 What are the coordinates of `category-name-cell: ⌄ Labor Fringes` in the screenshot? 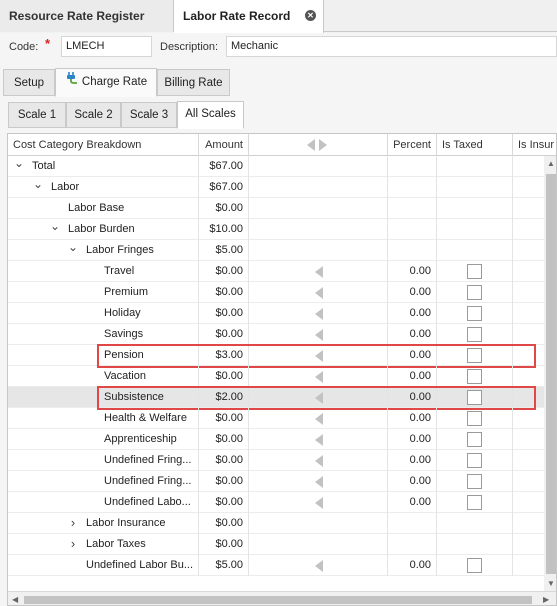 It's located at (103, 250).